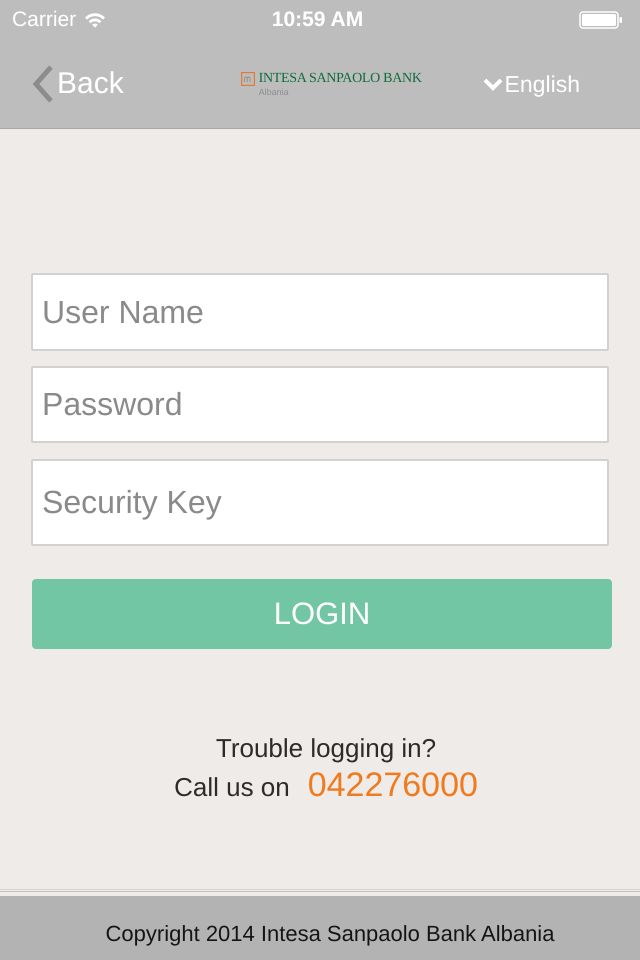  What do you see at coordinates (232, 787) in the screenshot?
I see `call-label: Call us on` at bounding box center [232, 787].